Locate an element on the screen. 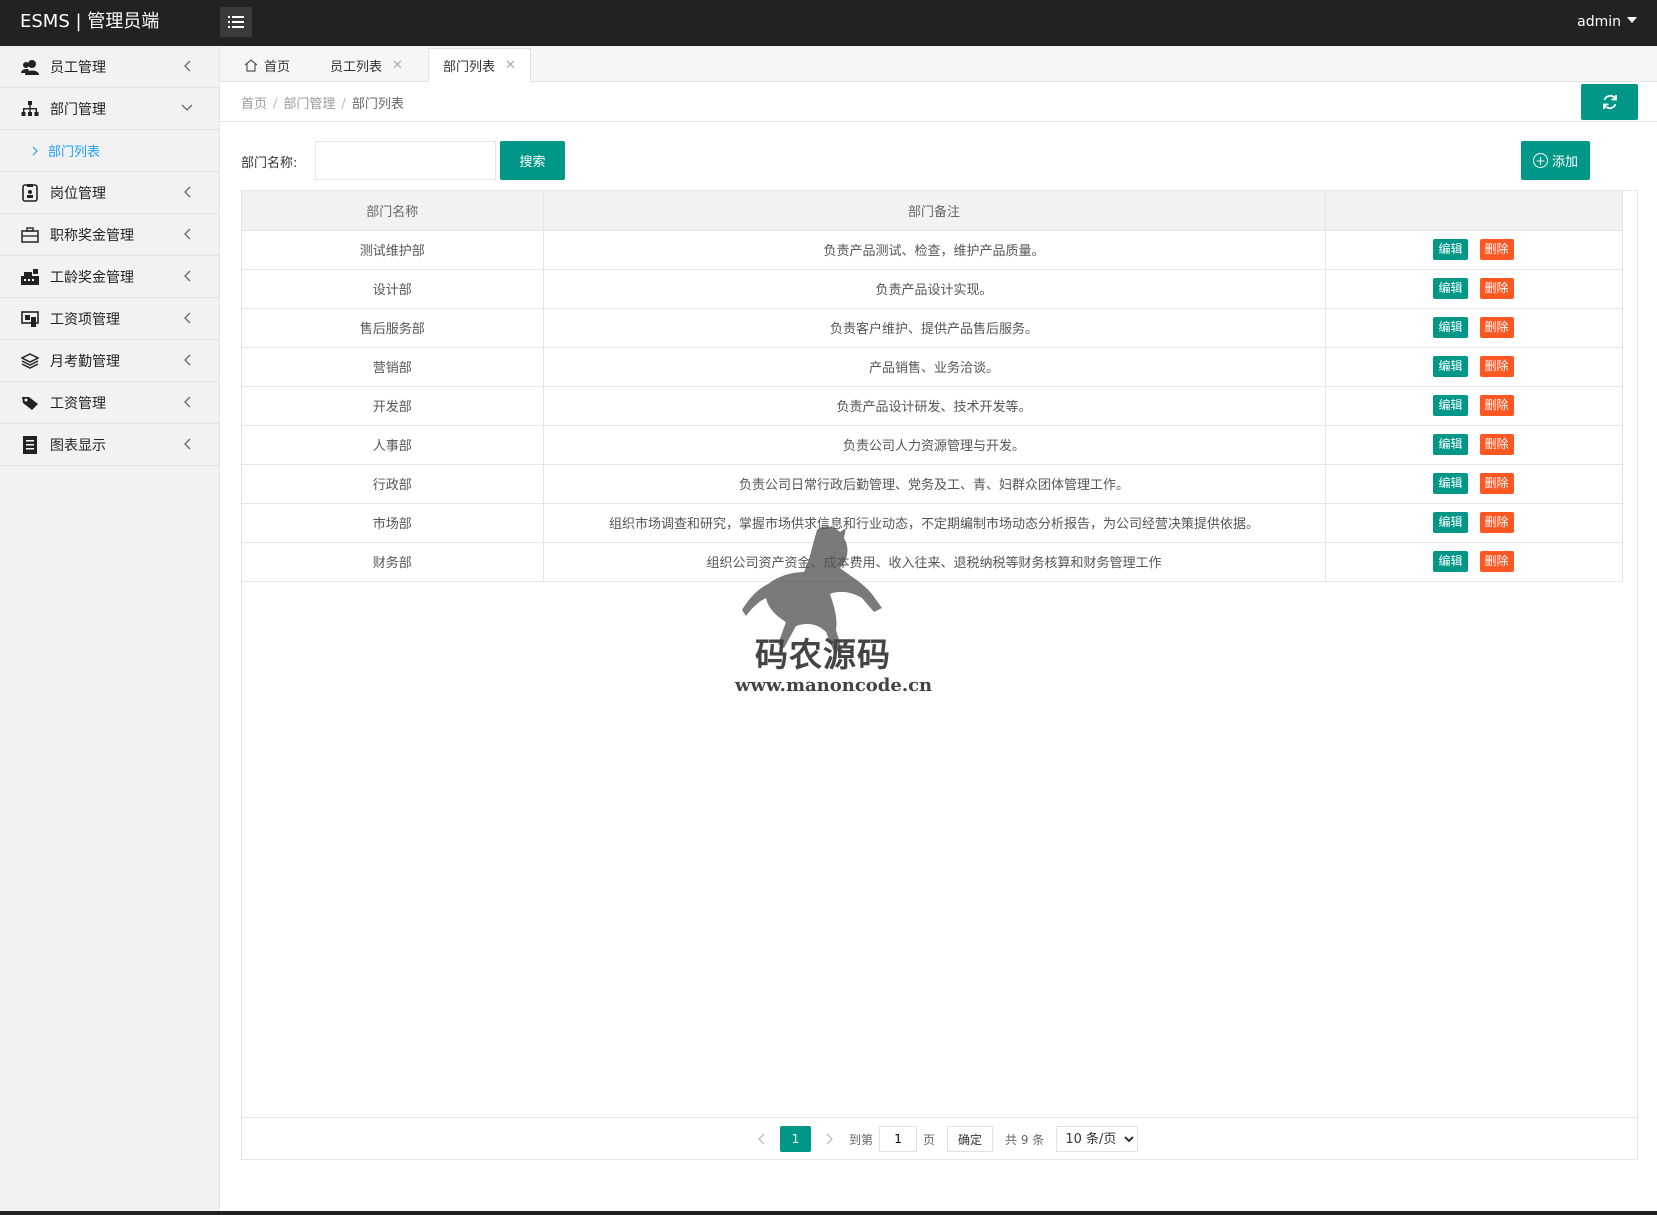  table-row: 开发部 负责产品设计研发、技术开发等。 编辑 删除 is located at coordinates (932, 405).